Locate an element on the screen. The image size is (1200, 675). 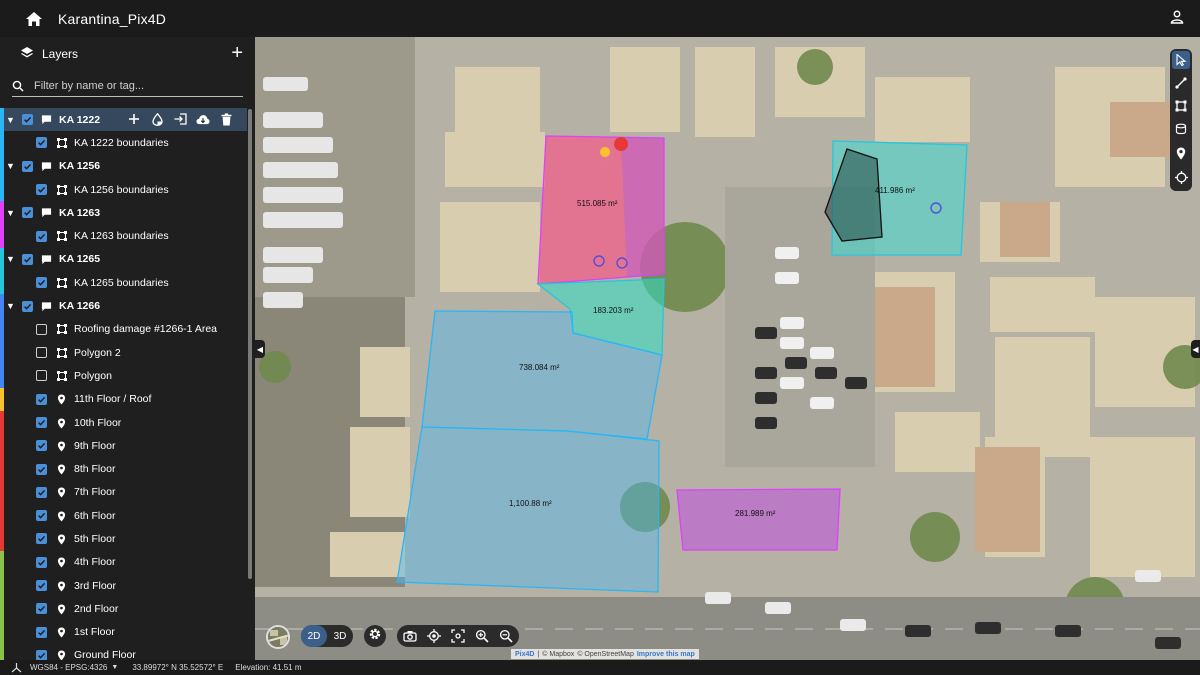
crosshair-icon is located at coordinates (1181, 177).